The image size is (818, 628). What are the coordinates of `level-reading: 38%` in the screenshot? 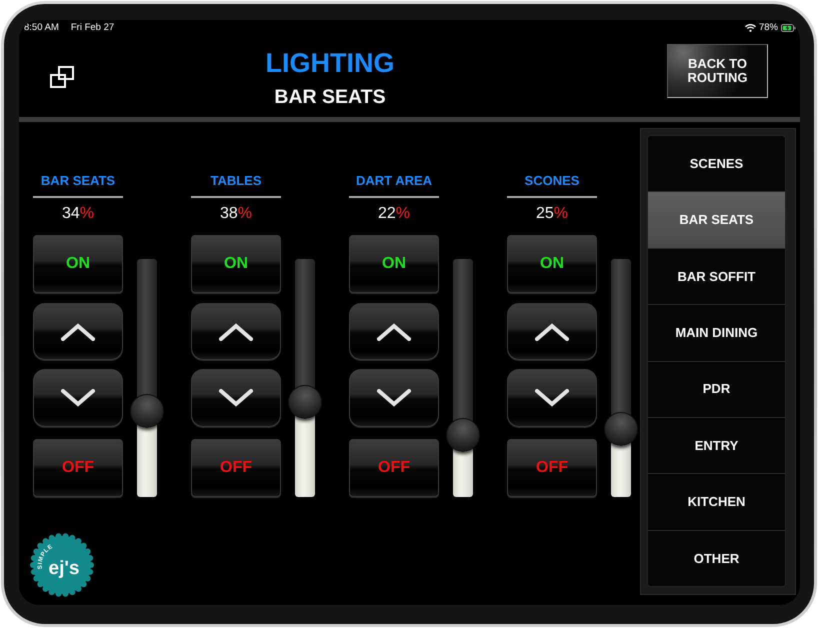 It's located at (236, 214).